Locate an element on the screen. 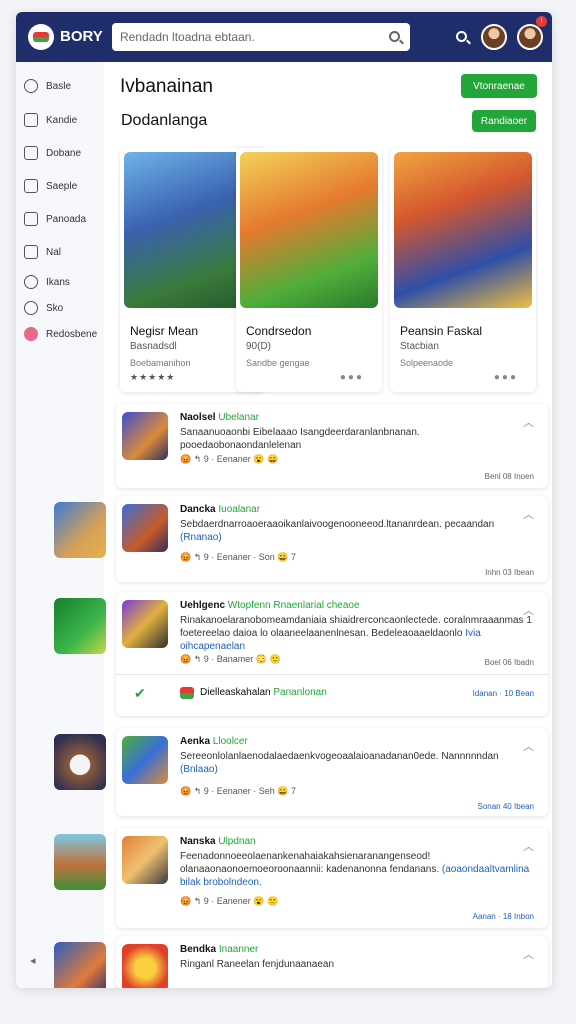 This screenshot has height=1024, width=576. author-name: Bendka is located at coordinates (198, 949).